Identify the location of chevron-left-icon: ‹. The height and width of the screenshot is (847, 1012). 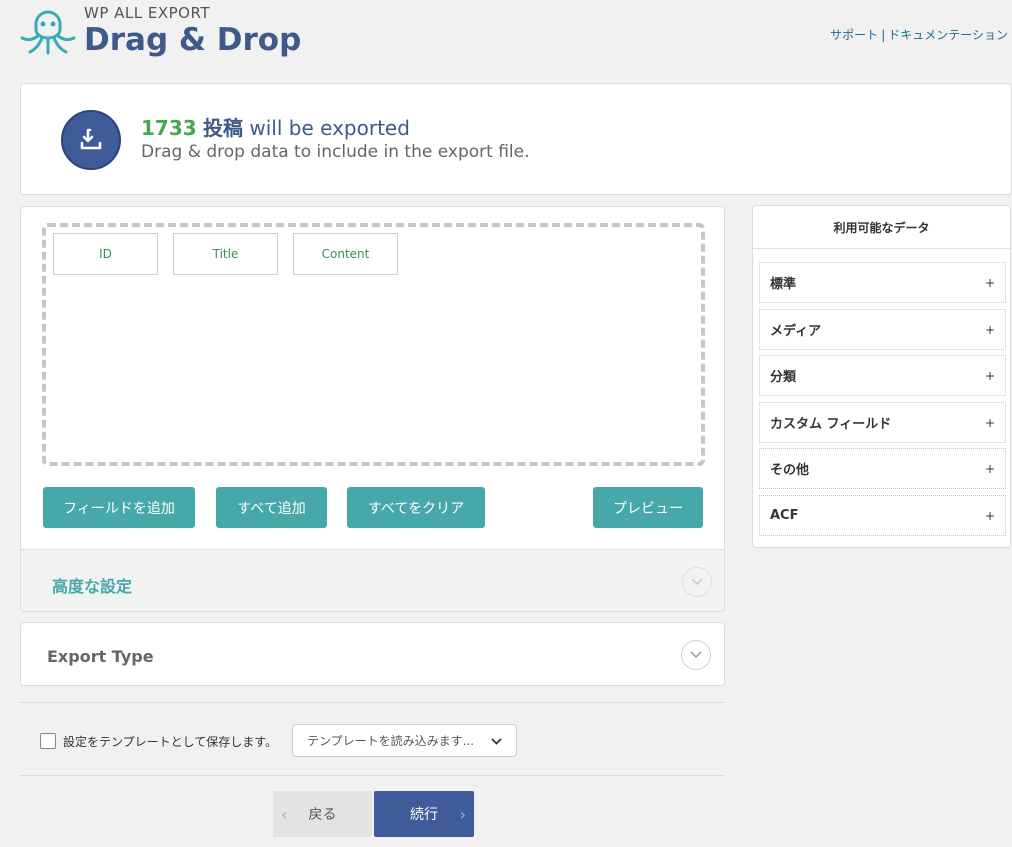
(284, 814).